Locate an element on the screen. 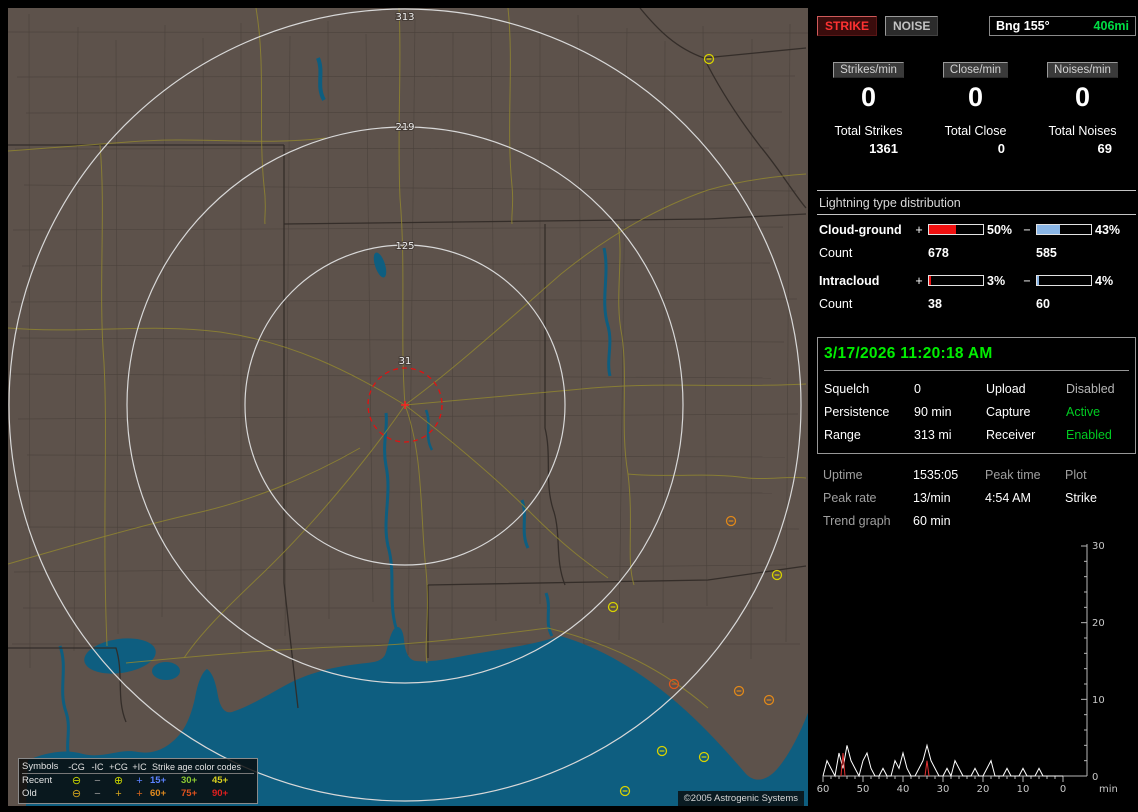 The width and height of the screenshot is (1138, 812). strikes-per-min-value: 0 is located at coordinates (868, 97).